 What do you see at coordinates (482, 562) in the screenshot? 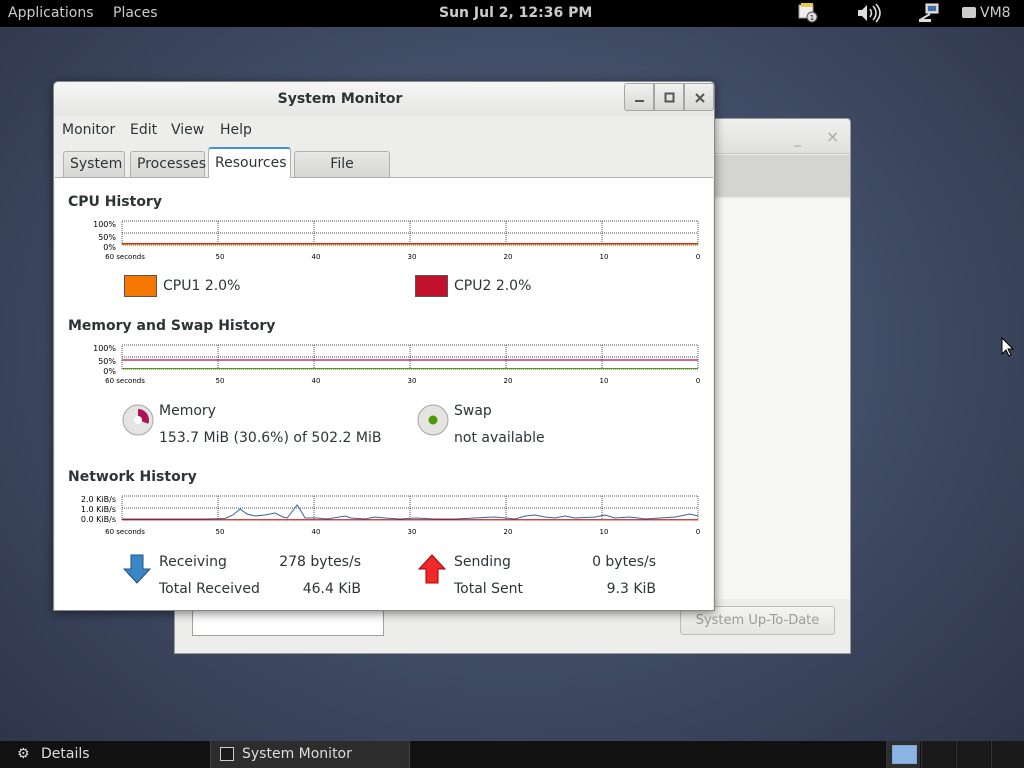
I see `sending-label: Sending` at bounding box center [482, 562].